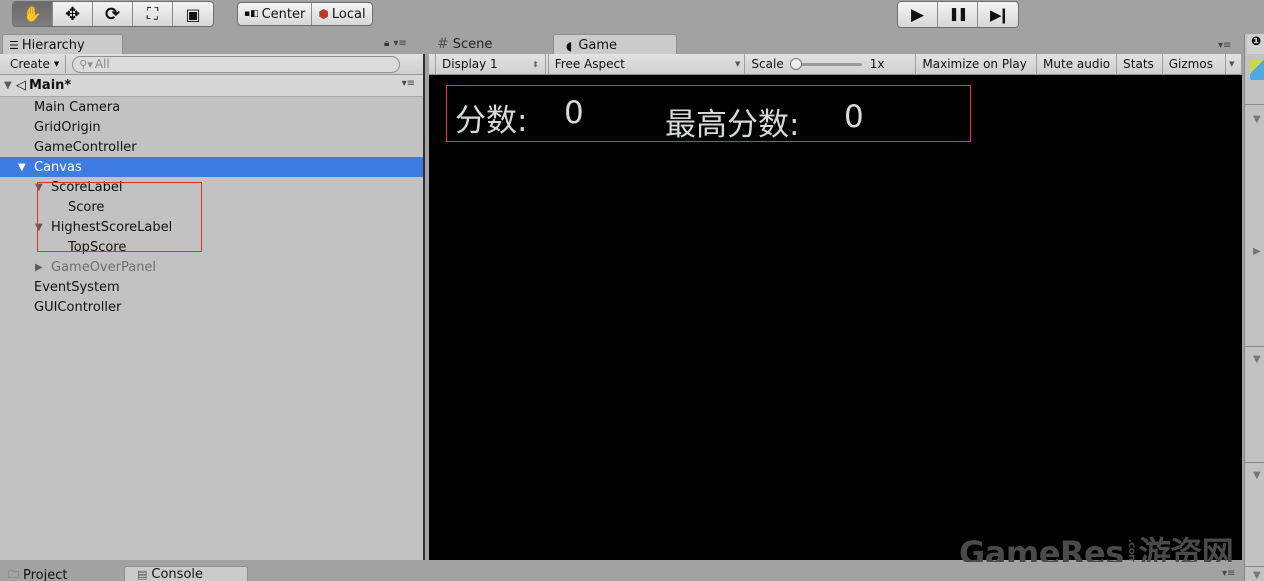 This screenshot has height=581, width=1264. I want to click on move-tool-button: ✥, so click(73, 14).